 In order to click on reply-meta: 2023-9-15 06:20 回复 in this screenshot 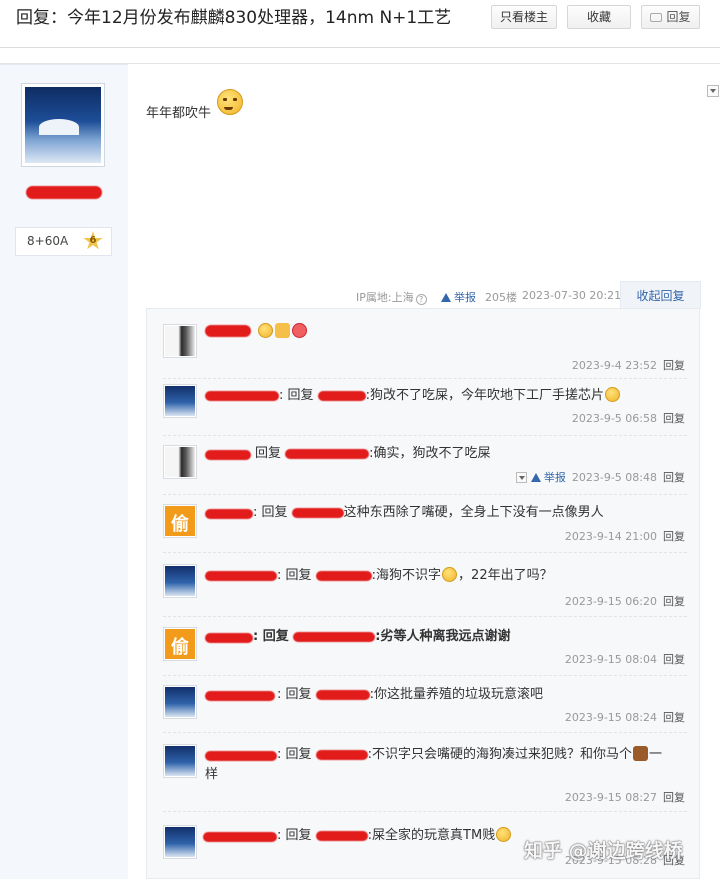, I will do `click(625, 601)`.